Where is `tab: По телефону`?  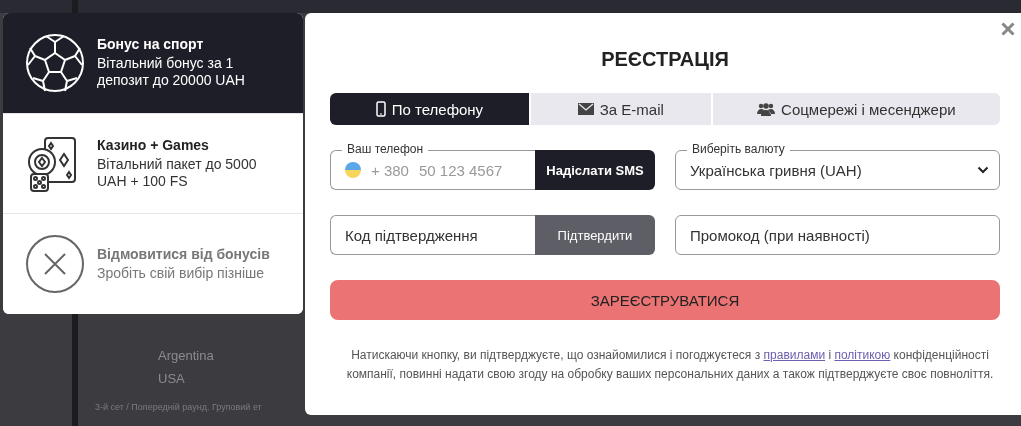
tab: По телефону is located at coordinates (429, 109).